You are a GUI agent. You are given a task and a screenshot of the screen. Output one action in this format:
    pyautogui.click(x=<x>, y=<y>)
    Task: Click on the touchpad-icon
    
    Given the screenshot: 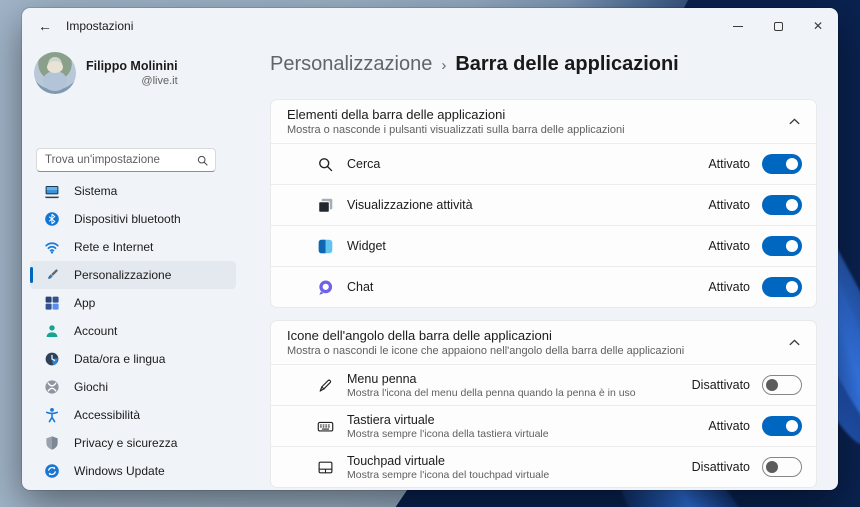 What is the action you would take?
    pyautogui.click(x=325, y=467)
    